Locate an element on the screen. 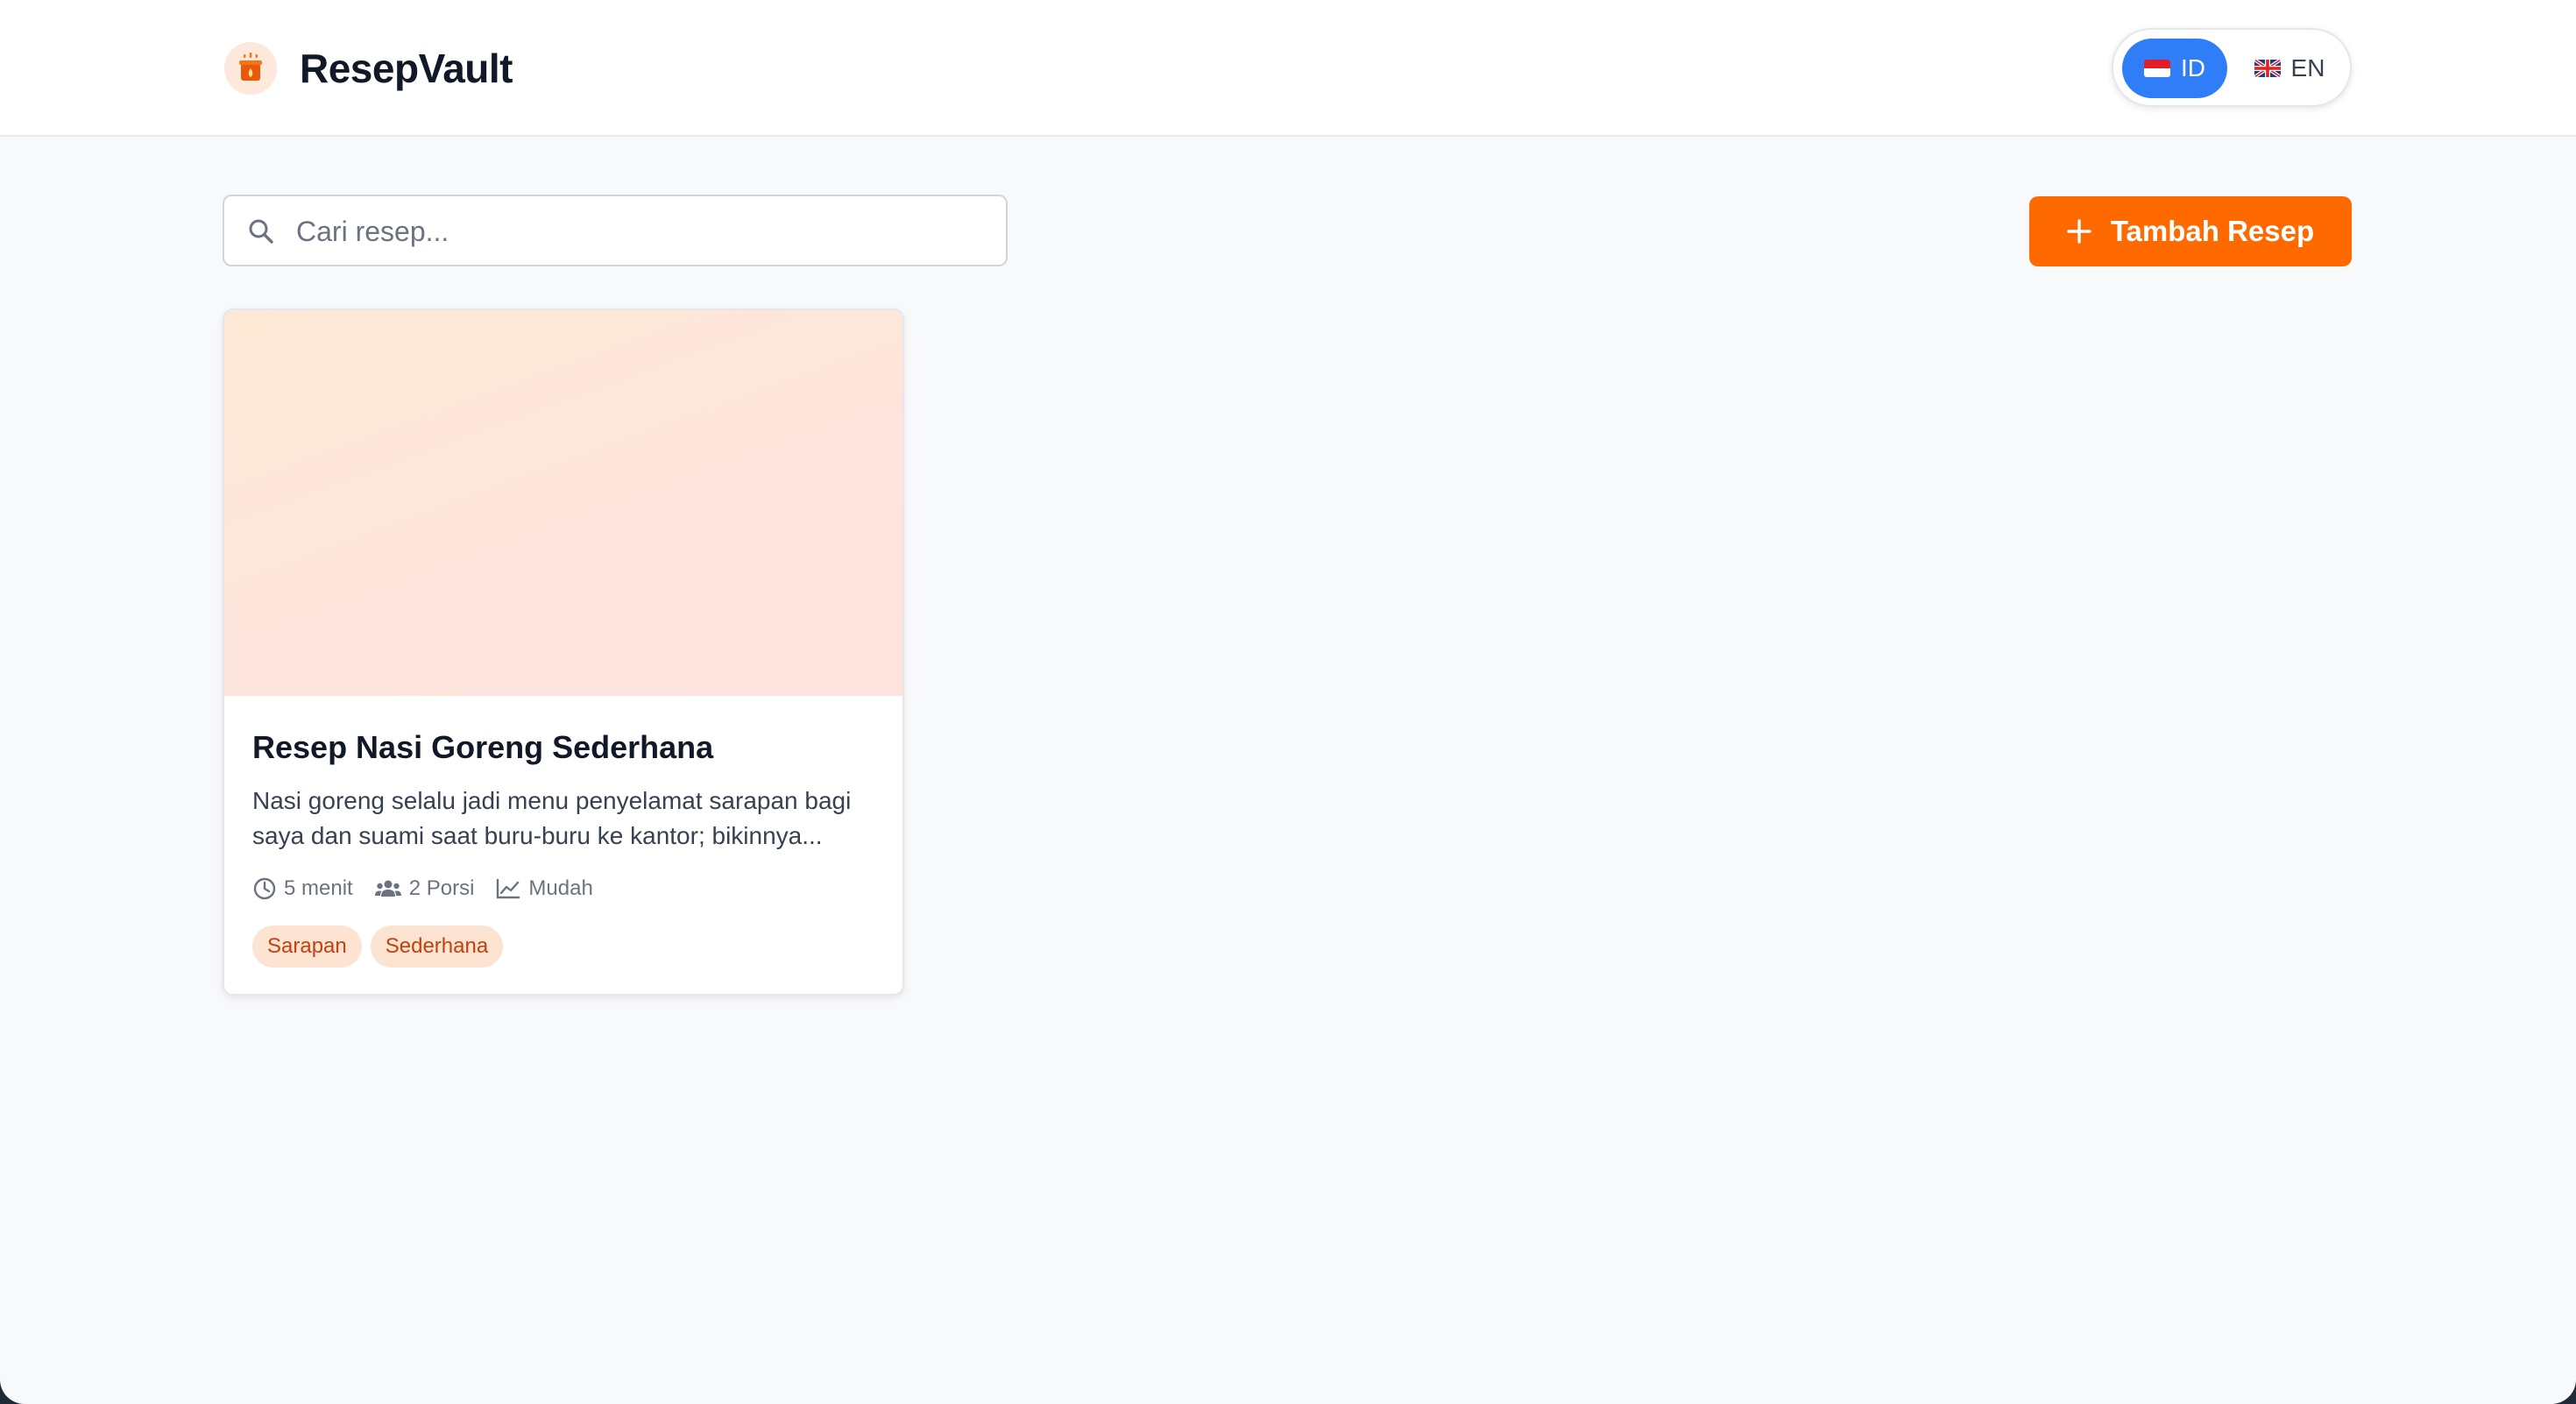 This screenshot has height=1404, width=2576. recipe-image-placeholder is located at coordinates (563, 503).